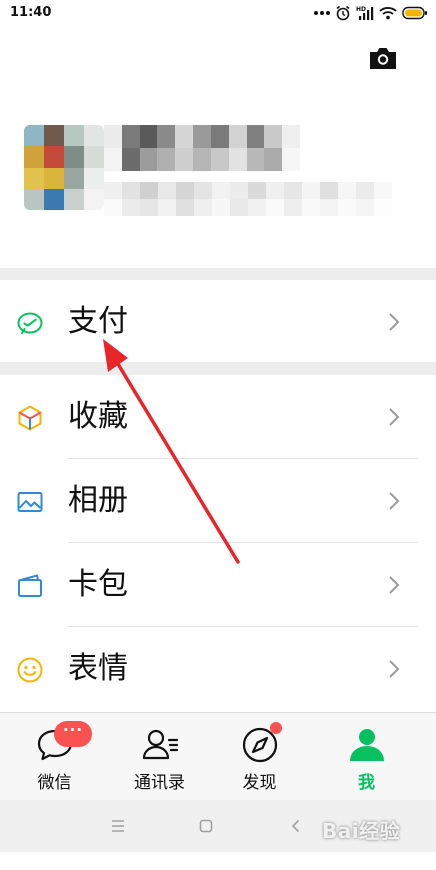 This screenshot has height=870, width=436. I want to click on more-dots-icon, so click(322, 13).